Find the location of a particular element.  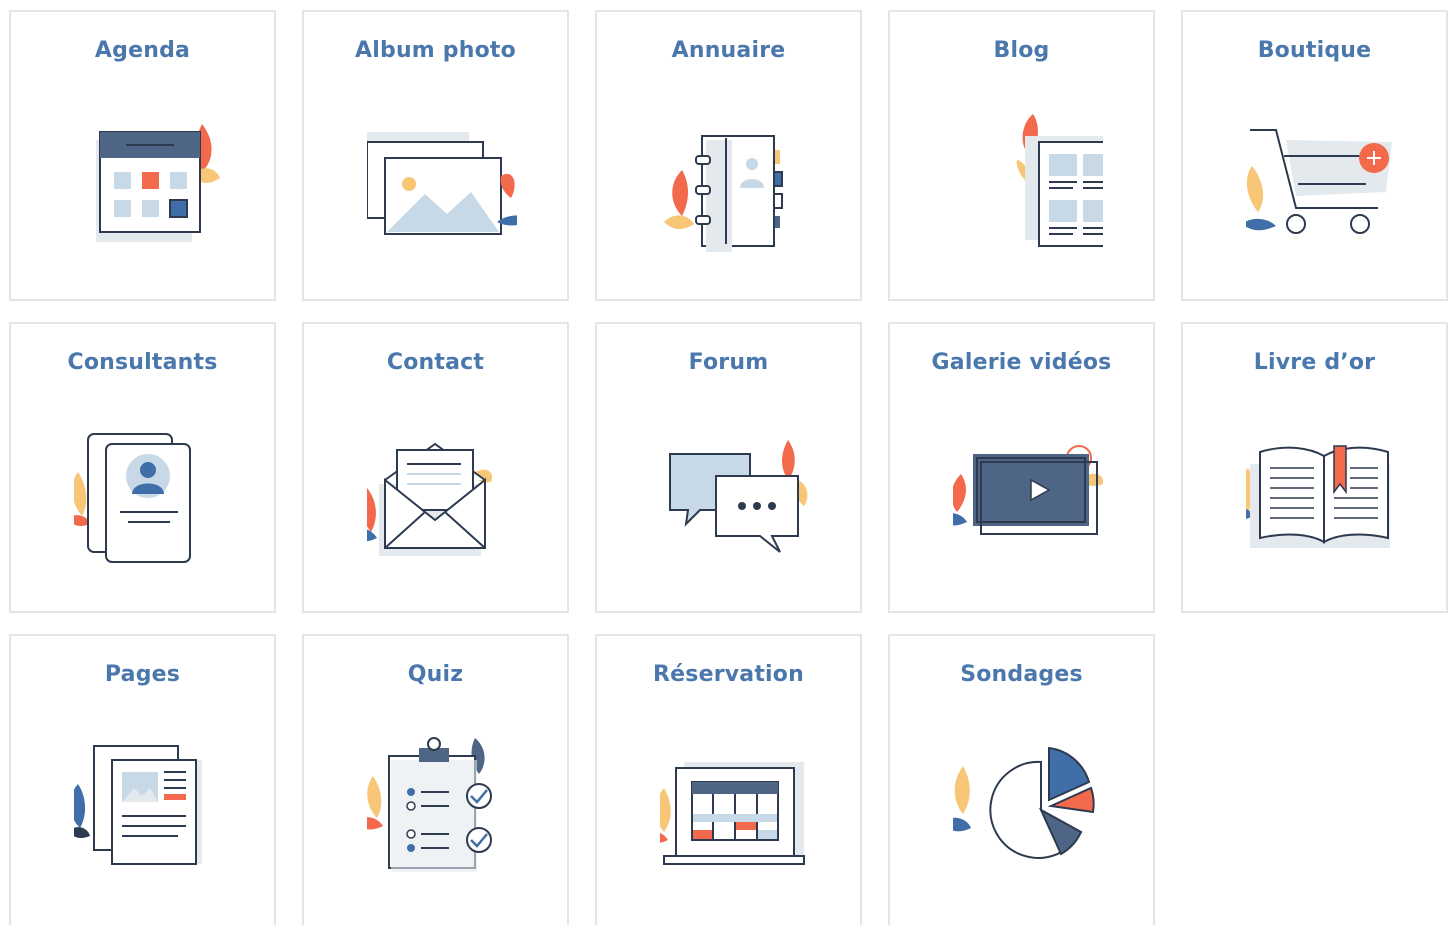

module-card-livre-dor: Livre d’or is located at coordinates (1314, 467).